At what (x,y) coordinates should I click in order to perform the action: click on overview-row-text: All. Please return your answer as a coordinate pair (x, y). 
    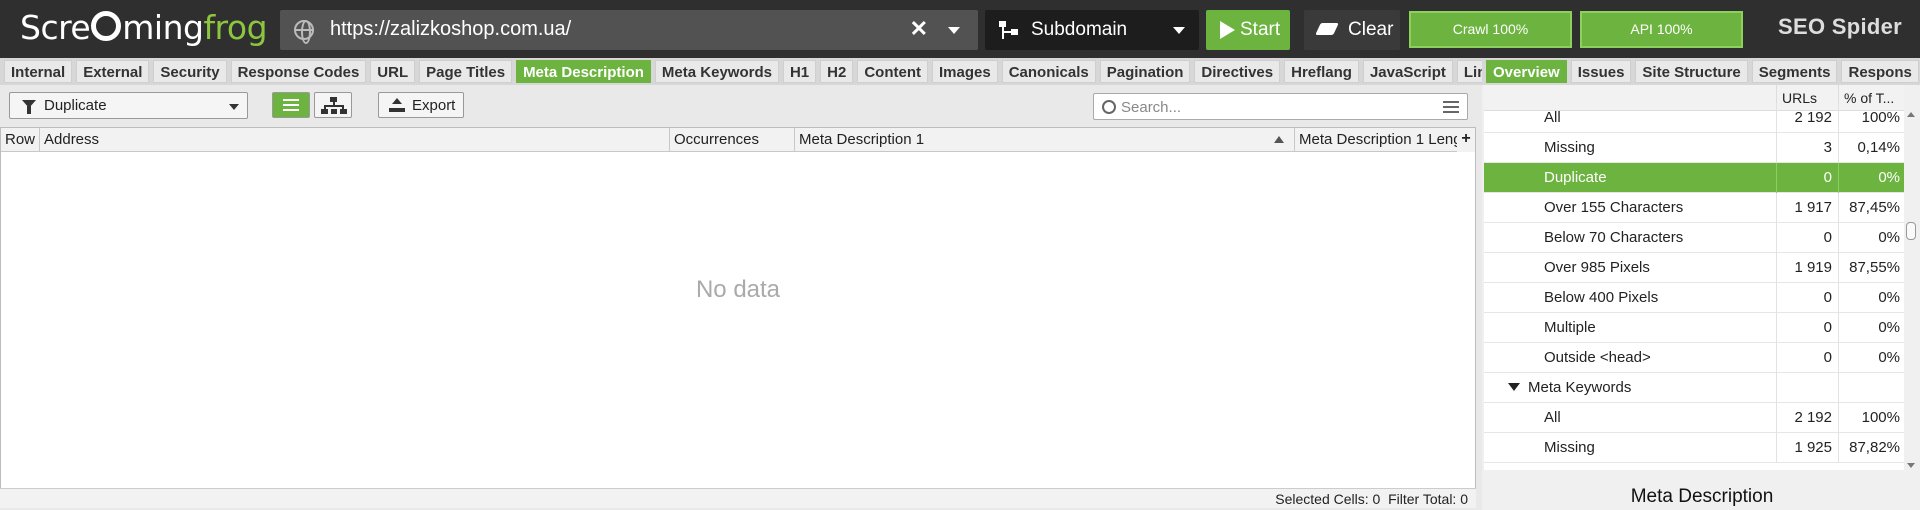
    Looking at the image, I should click on (1552, 117).